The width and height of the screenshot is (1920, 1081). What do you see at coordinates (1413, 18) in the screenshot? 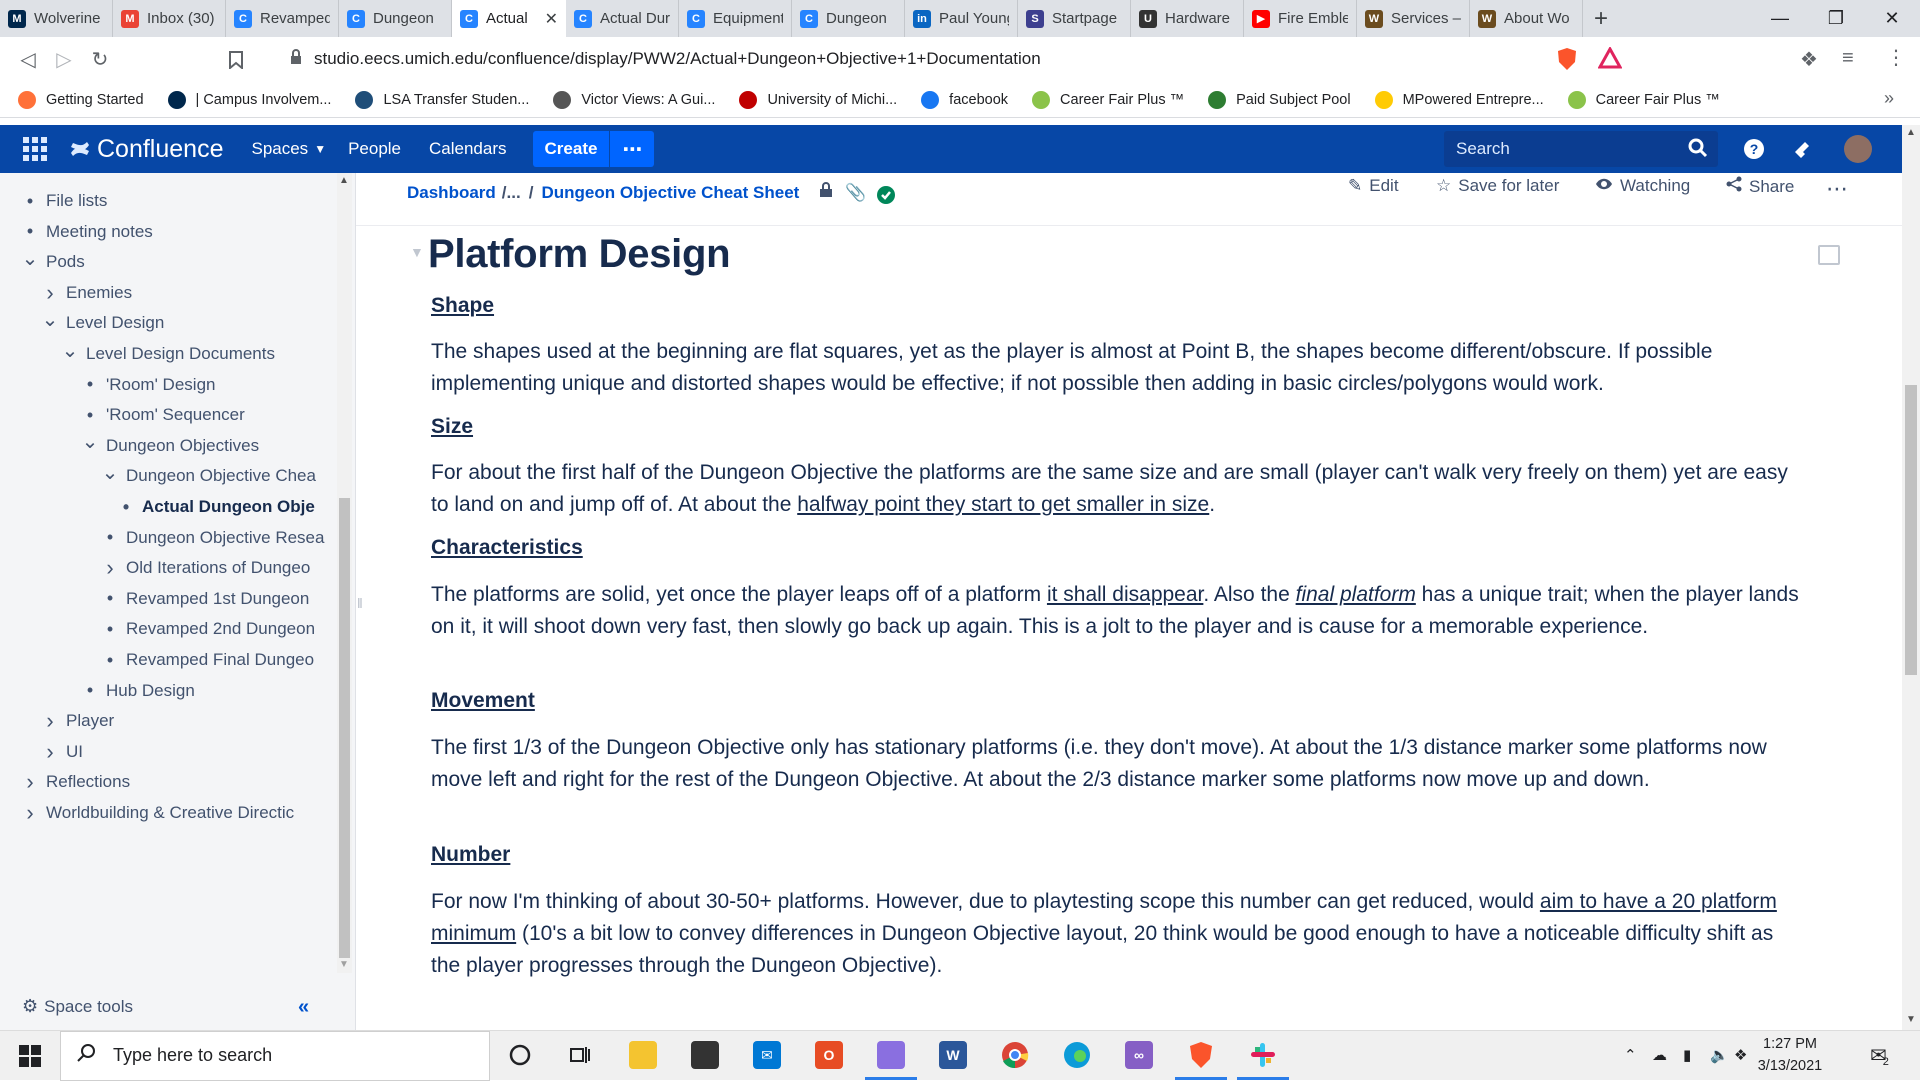
I see `browser-tab: W Services –` at bounding box center [1413, 18].